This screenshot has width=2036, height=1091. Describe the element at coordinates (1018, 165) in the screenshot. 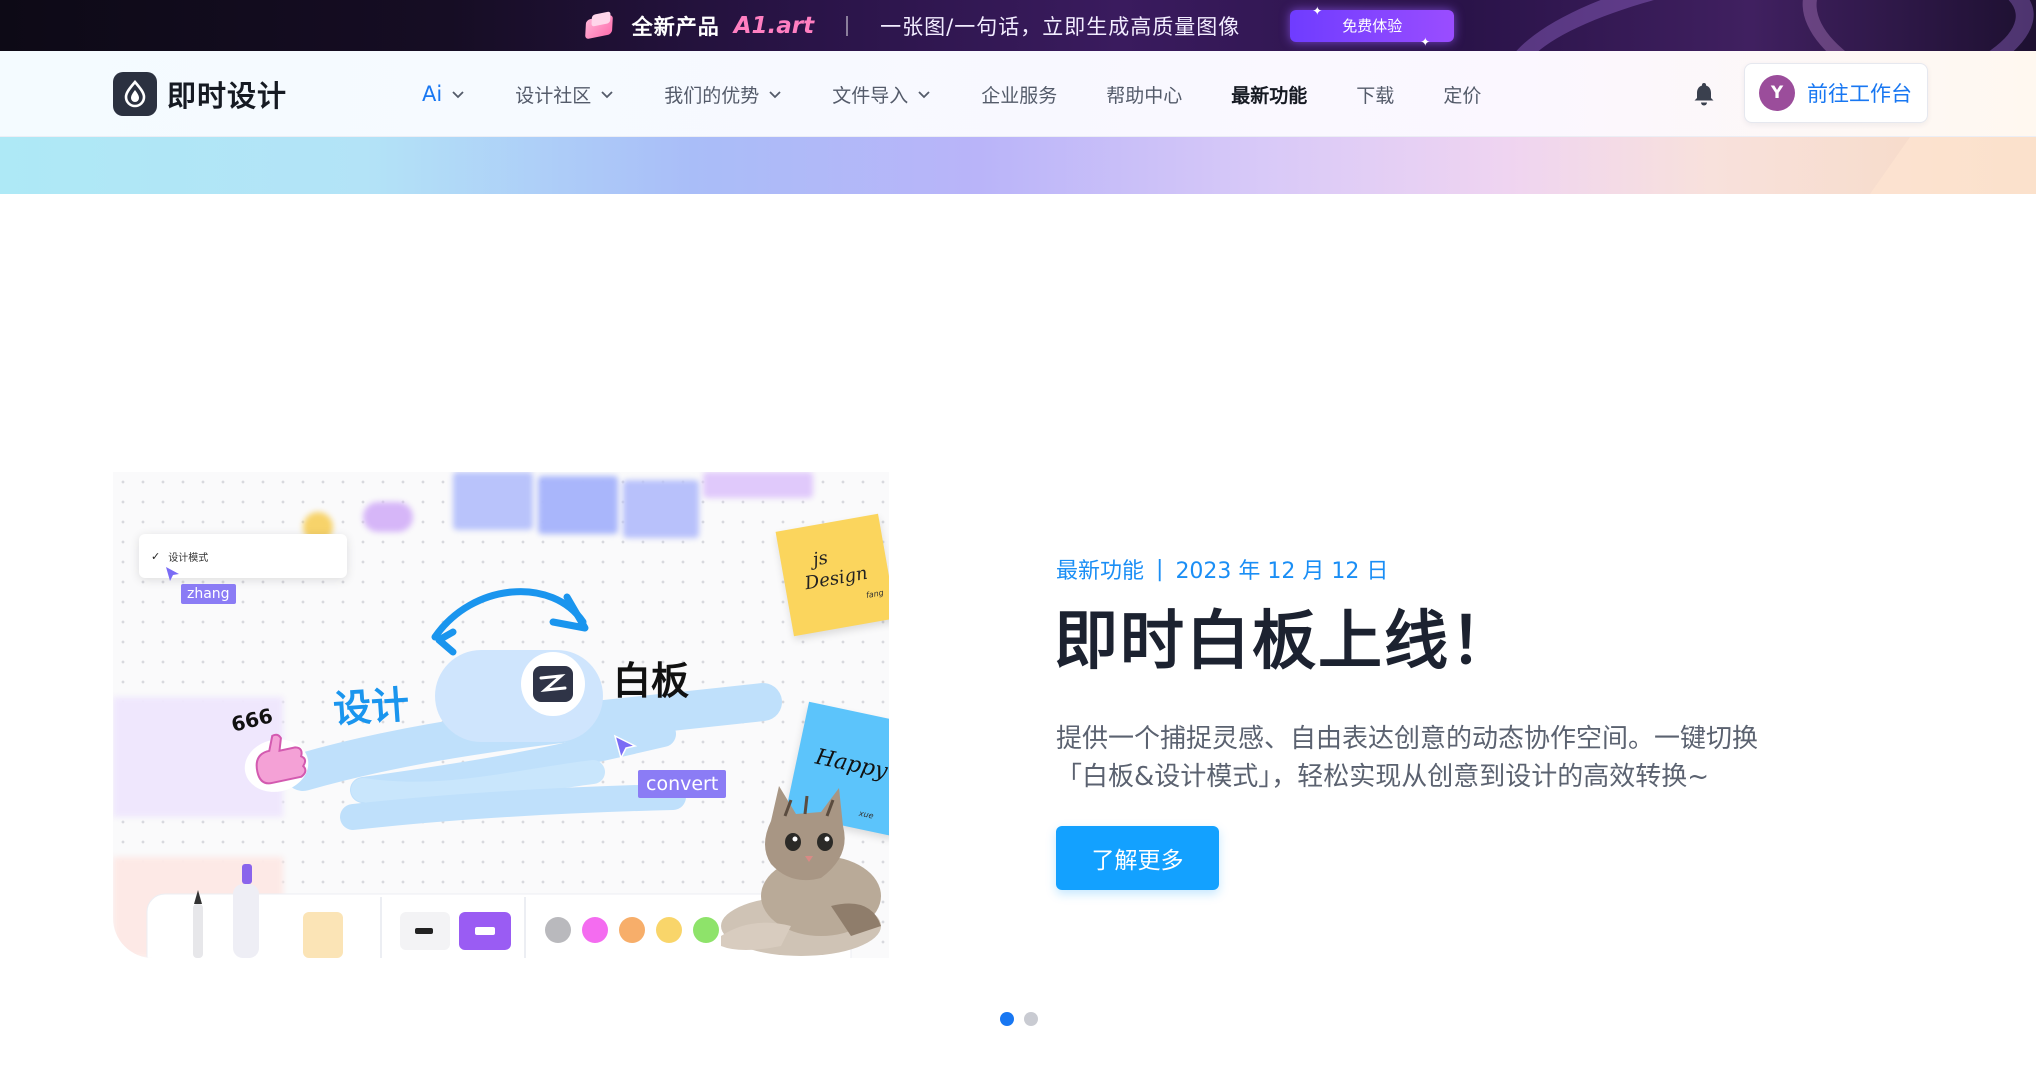

I see `decorative-gradient-strip` at that location.